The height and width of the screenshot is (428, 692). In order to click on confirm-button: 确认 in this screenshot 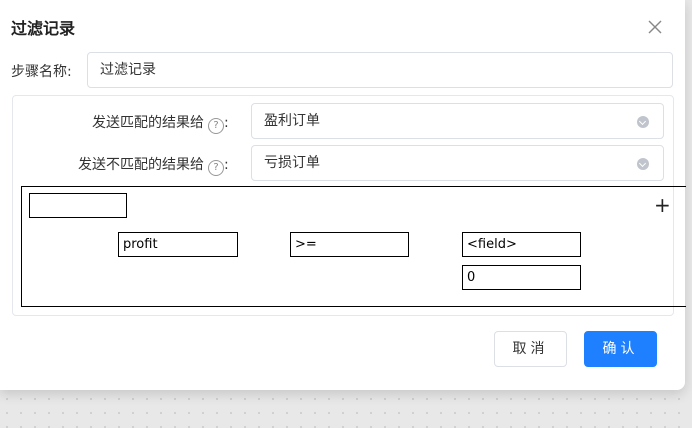, I will do `click(620, 349)`.